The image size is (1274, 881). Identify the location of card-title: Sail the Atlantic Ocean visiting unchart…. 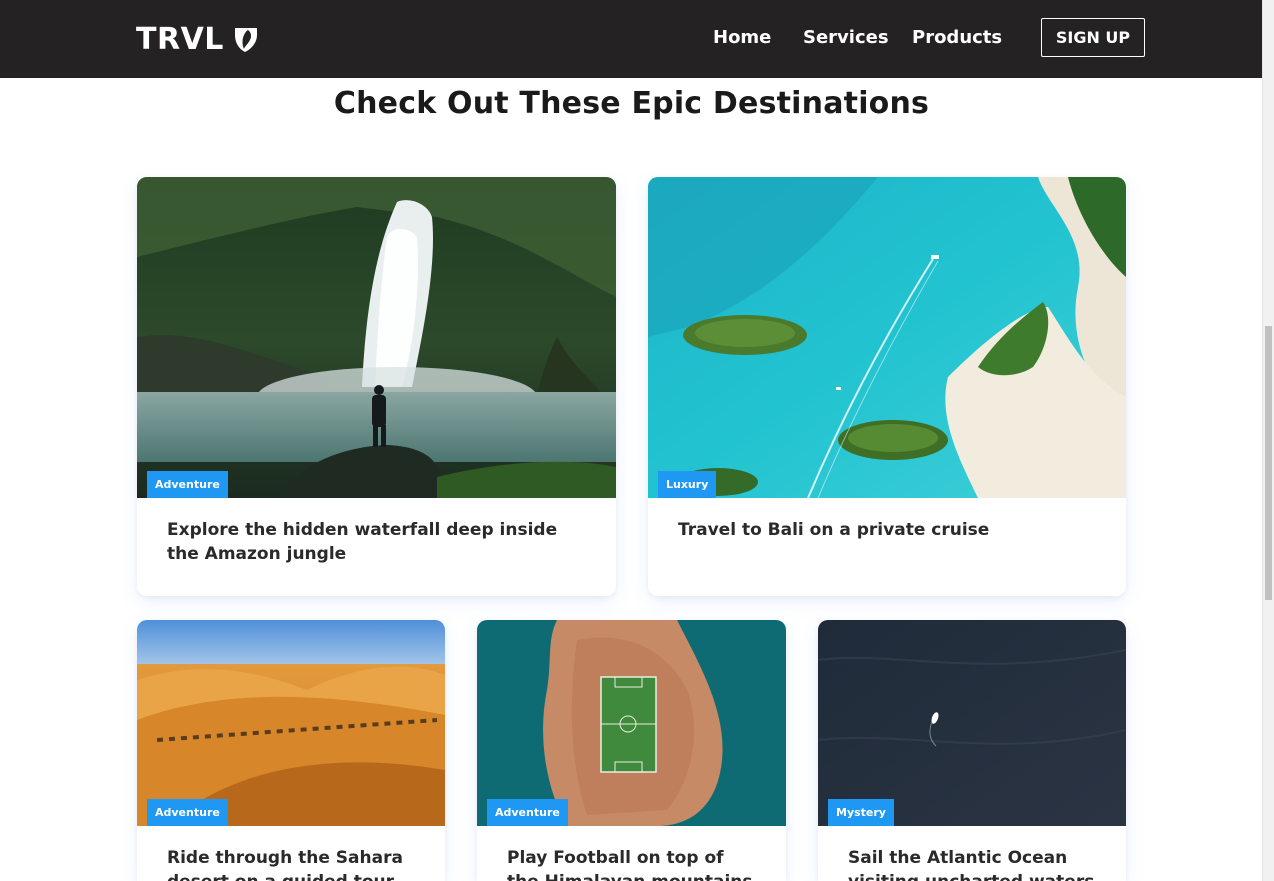
(971, 864).